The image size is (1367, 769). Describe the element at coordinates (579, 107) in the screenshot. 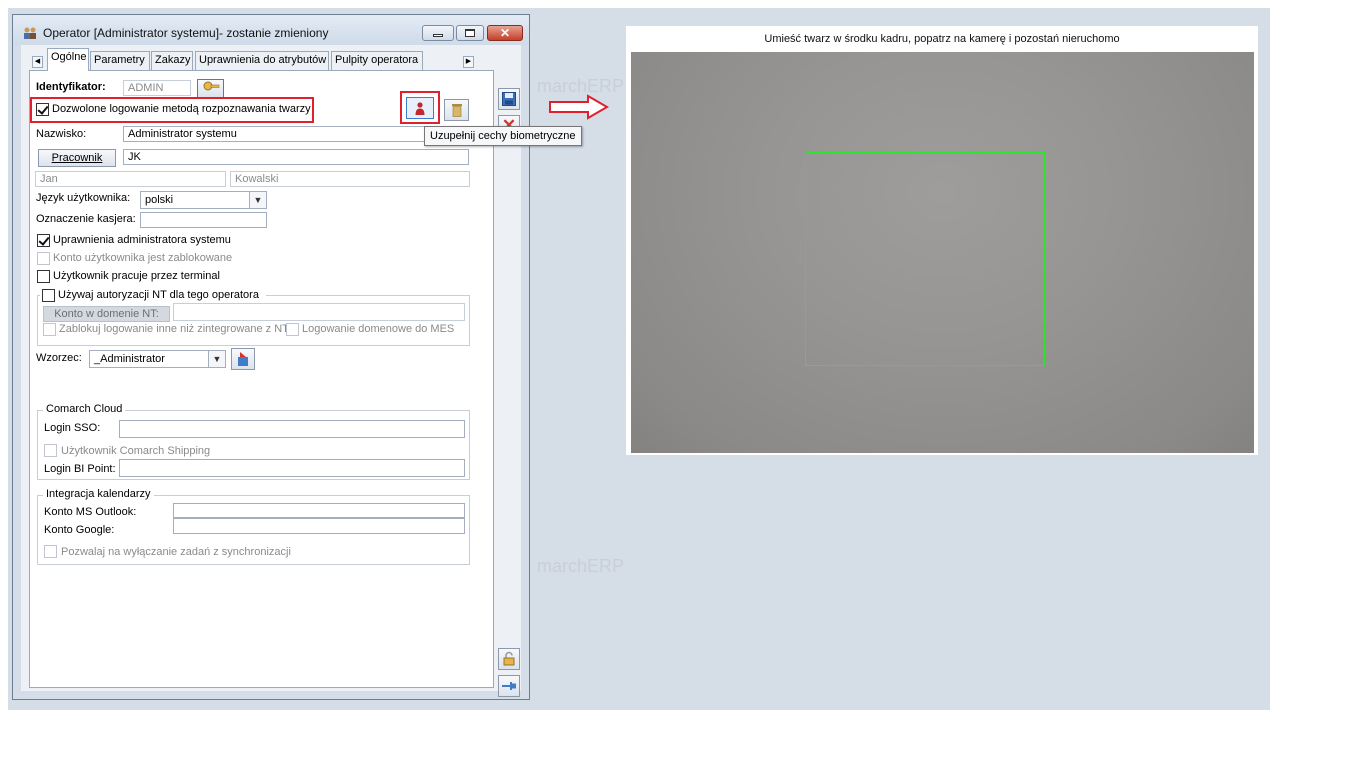

I see `red-arrow-icon` at that location.